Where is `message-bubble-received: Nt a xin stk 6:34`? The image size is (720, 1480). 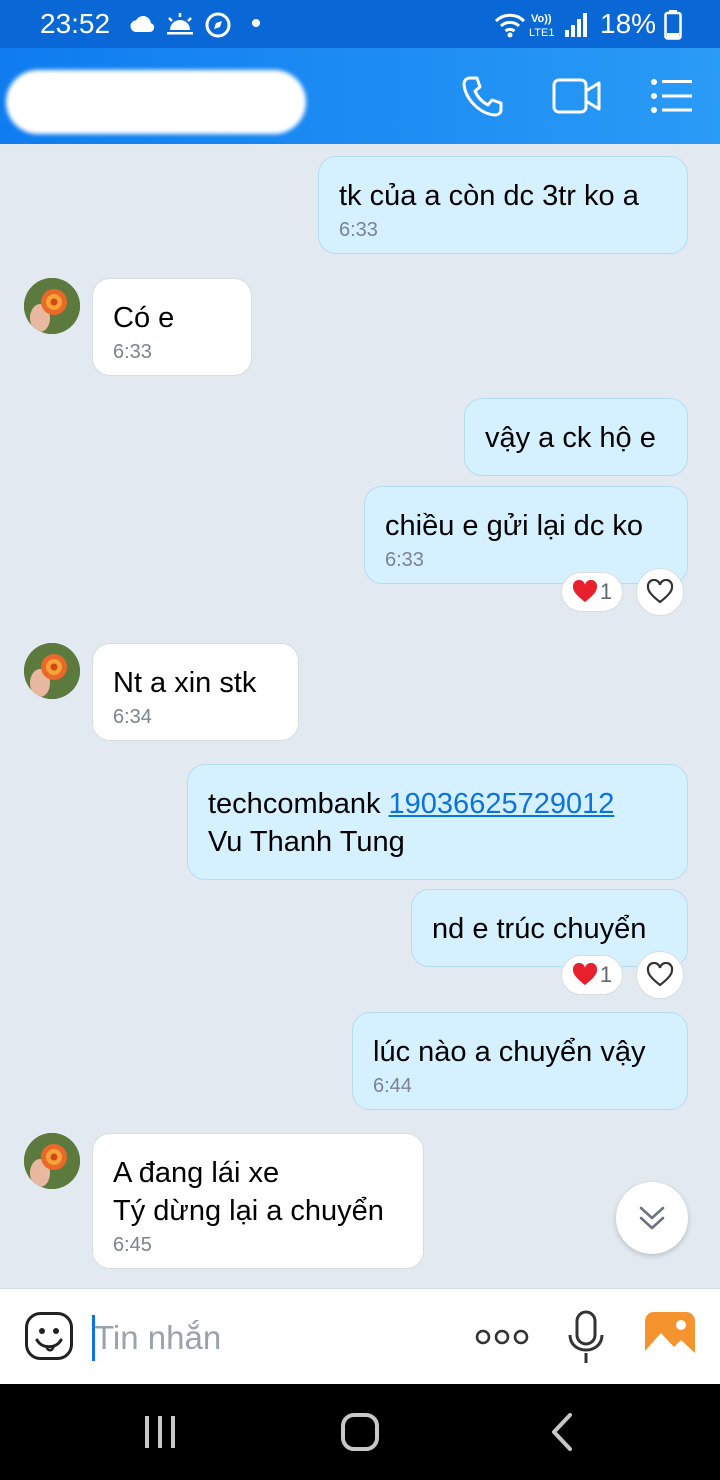 message-bubble-received: Nt a xin stk 6:34 is located at coordinates (195, 692).